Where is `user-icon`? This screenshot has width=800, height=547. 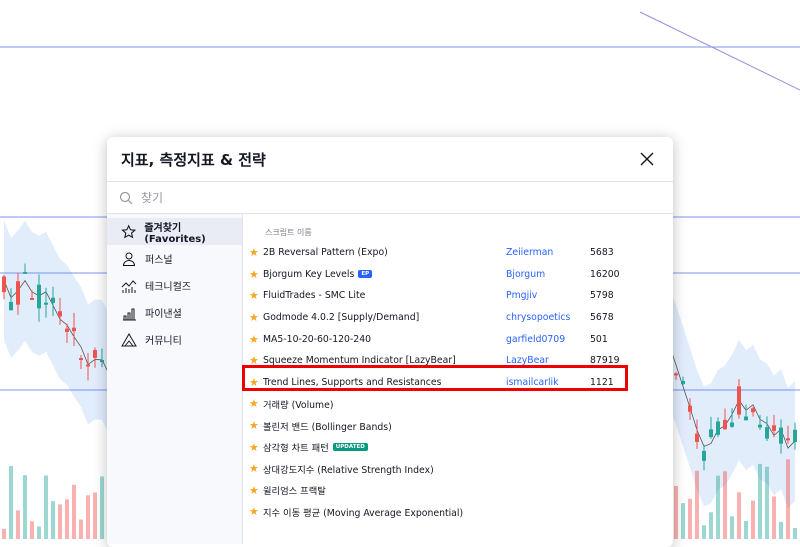 user-icon is located at coordinates (129, 259).